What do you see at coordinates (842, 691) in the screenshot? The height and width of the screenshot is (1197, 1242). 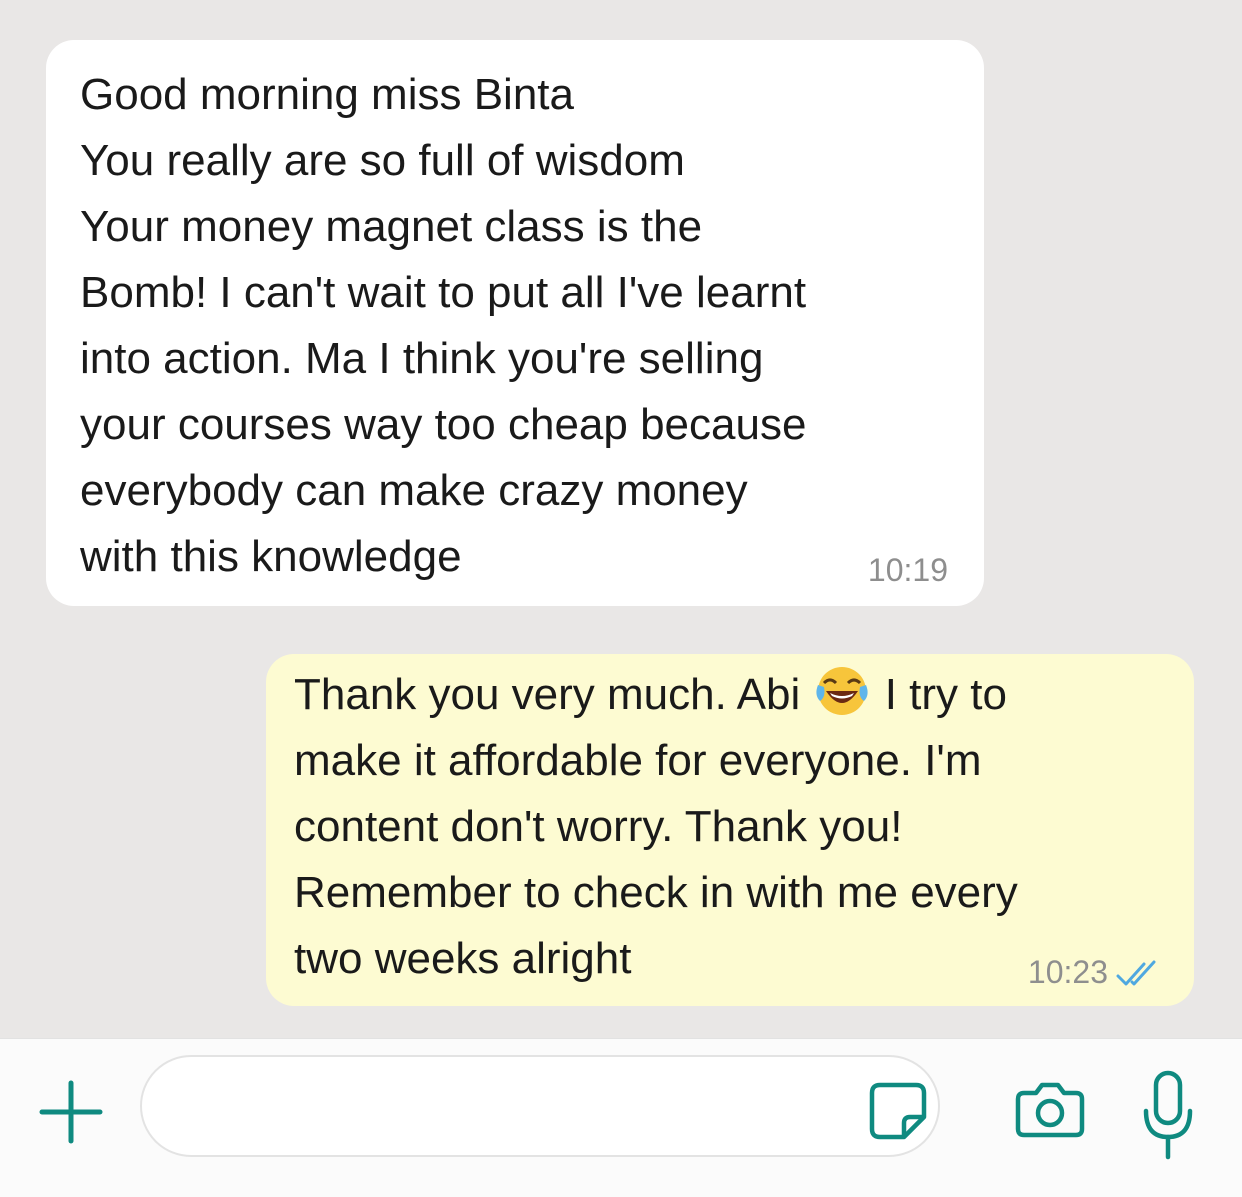 I see `laughing-with-tears-emoji-icon` at bounding box center [842, 691].